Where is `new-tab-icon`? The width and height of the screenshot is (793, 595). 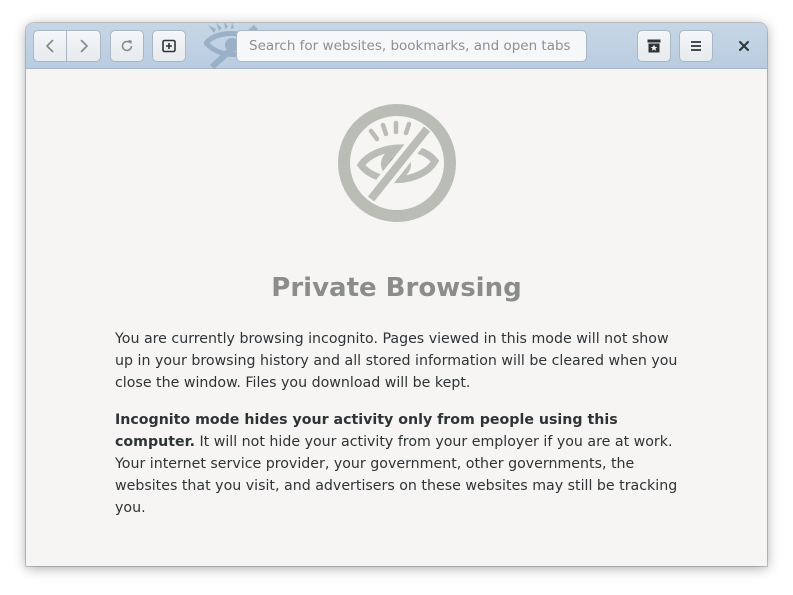 new-tab-icon is located at coordinates (169, 46).